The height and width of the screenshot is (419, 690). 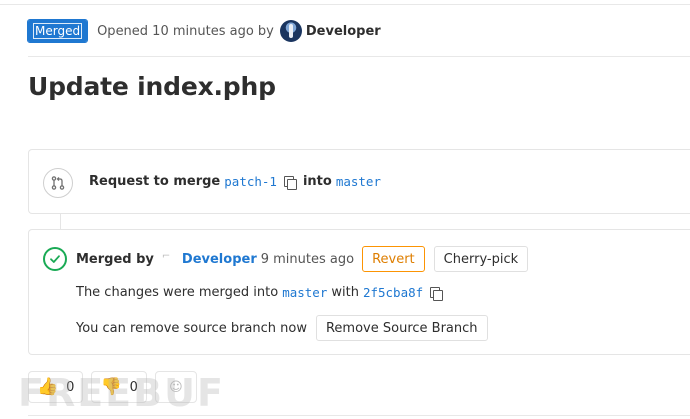 I want to click on top-divider, so click(x=345, y=4).